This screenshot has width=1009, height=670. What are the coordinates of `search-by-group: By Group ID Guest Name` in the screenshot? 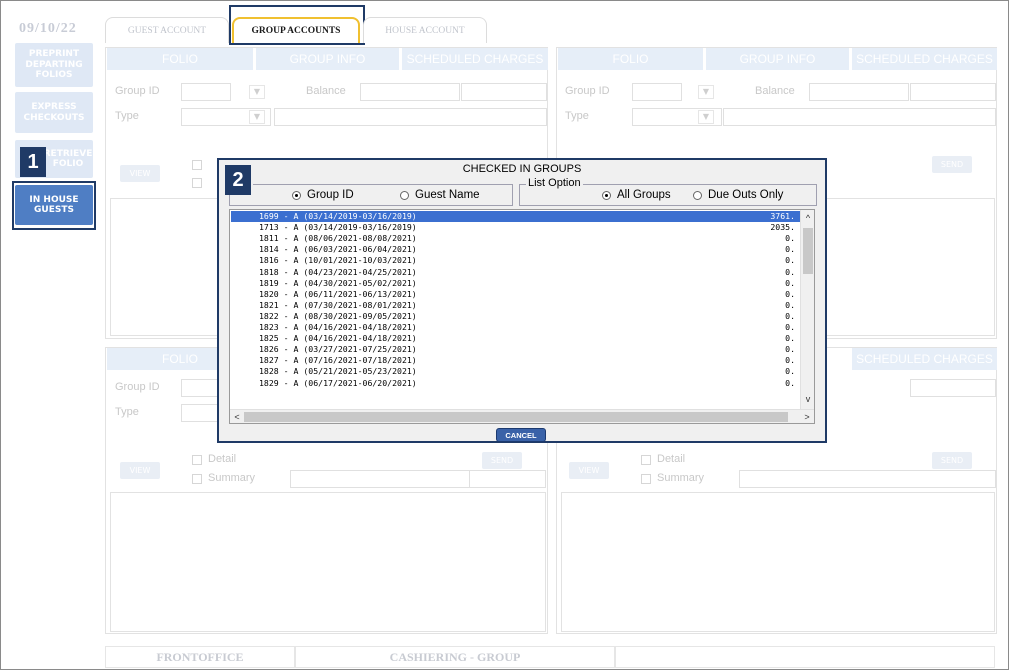 It's located at (371, 191).